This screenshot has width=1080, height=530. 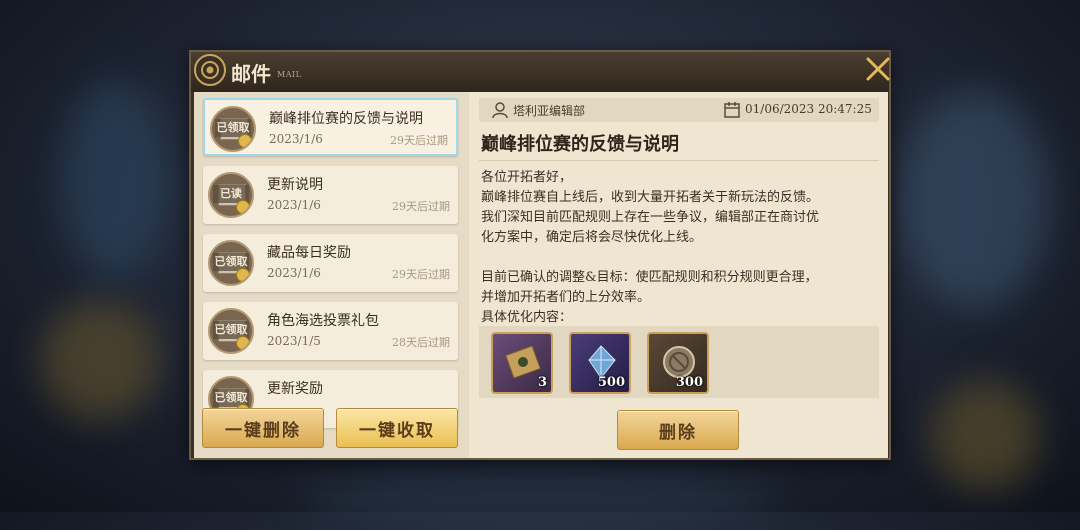 I want to click on reward-item: 3, so click(x=522, y=363).